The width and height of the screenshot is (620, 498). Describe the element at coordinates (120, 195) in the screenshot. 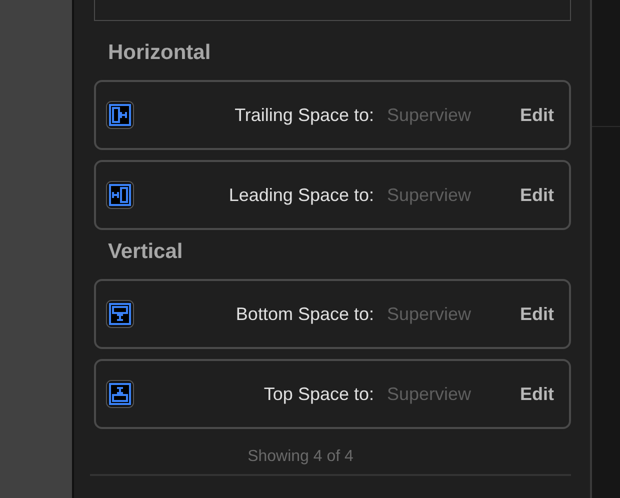

I see `leading-space-icon` at that location.